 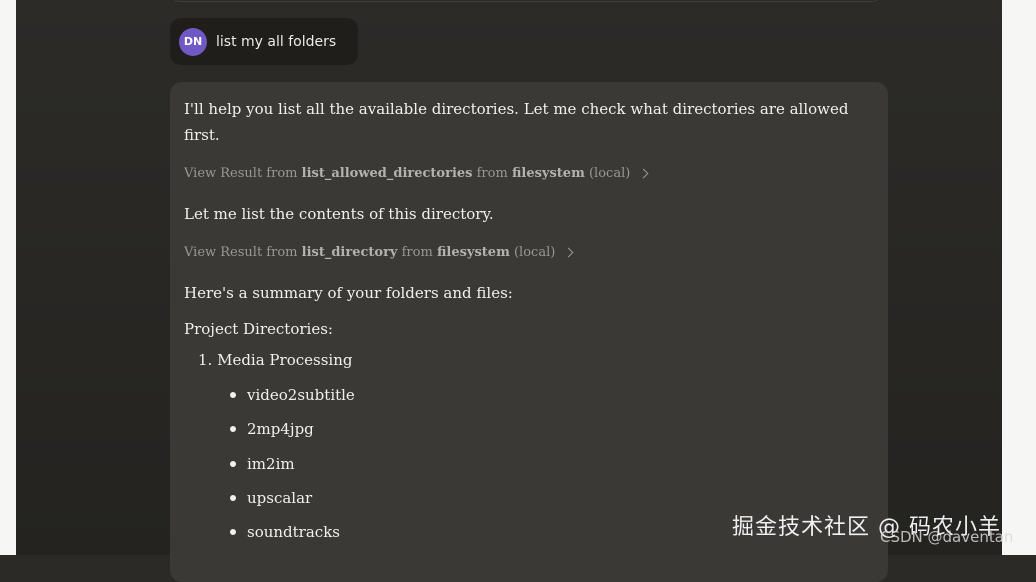 I want to click on list-item: video2subtitle, so click(x=292, y=395).